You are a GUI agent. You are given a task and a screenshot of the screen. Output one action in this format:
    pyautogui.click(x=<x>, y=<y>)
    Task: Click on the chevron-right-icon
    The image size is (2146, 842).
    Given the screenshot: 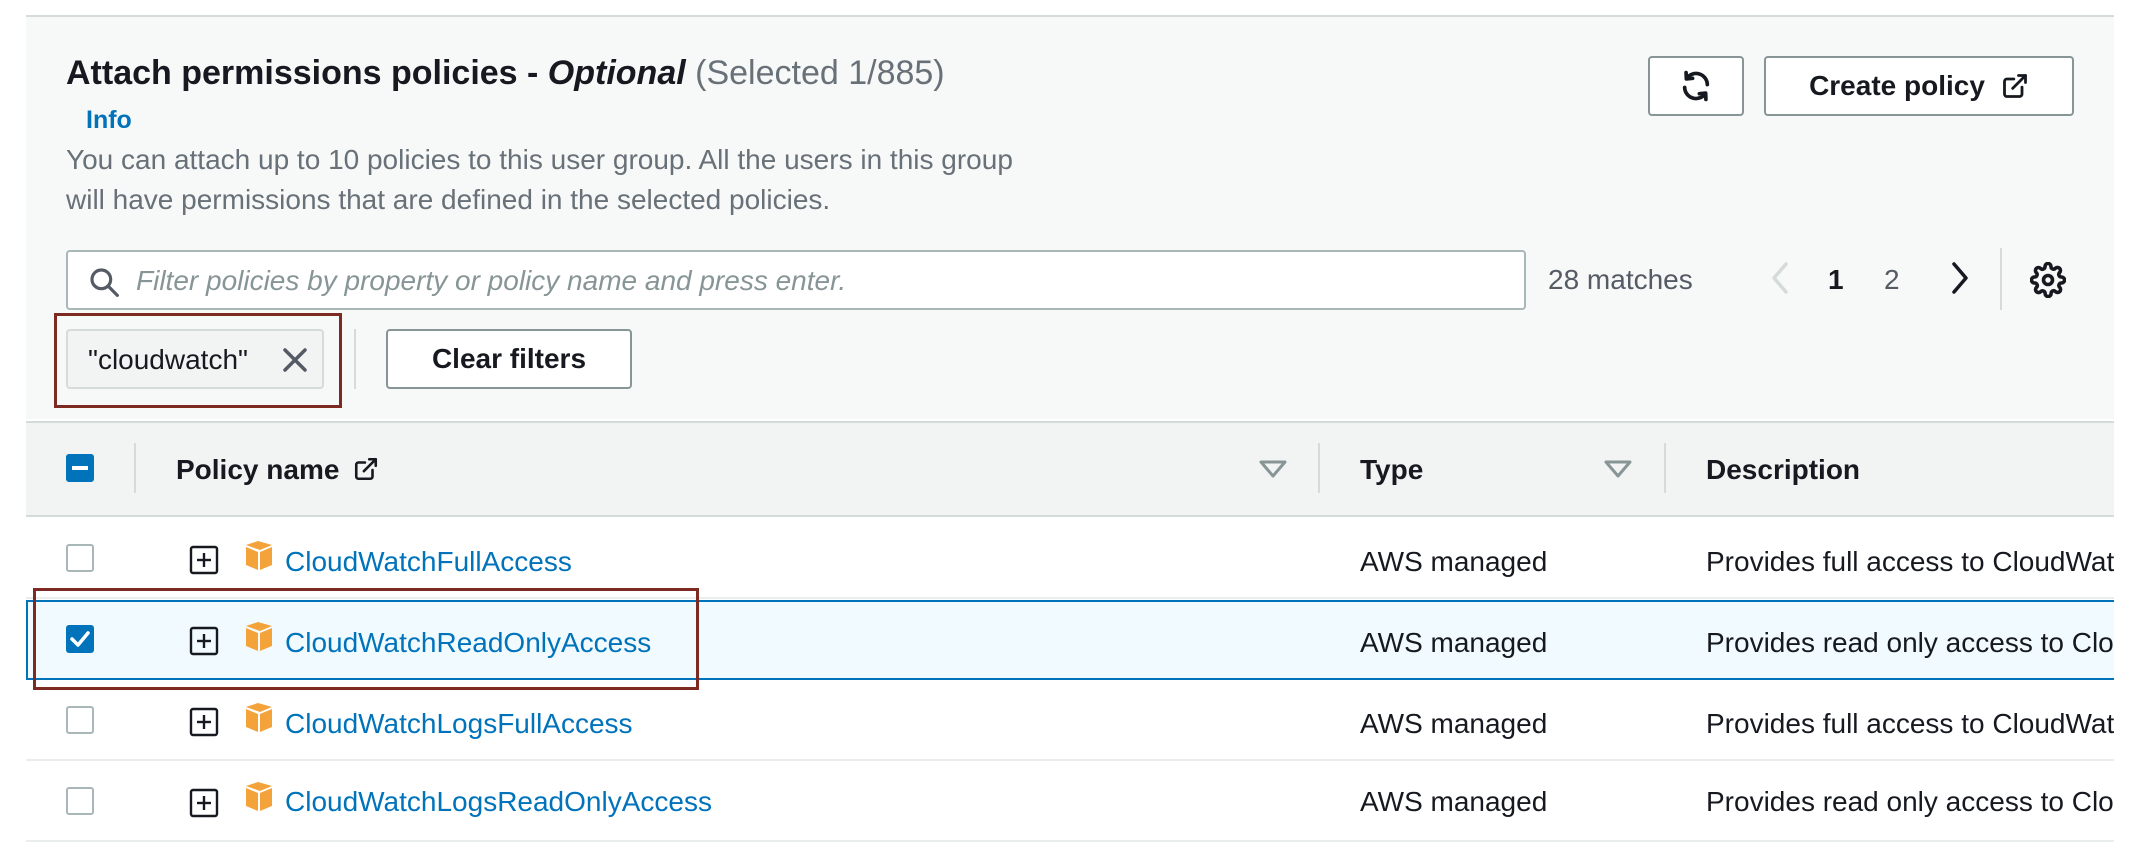 What is the action you would take?
    pyautogui.click(x=1959, y=278)
    